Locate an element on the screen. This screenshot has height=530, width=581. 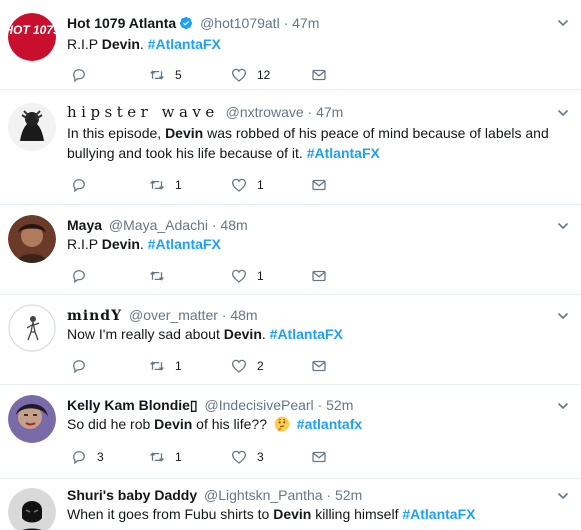
handle: @Maya_Adachi is located at coordinates (158, 225).